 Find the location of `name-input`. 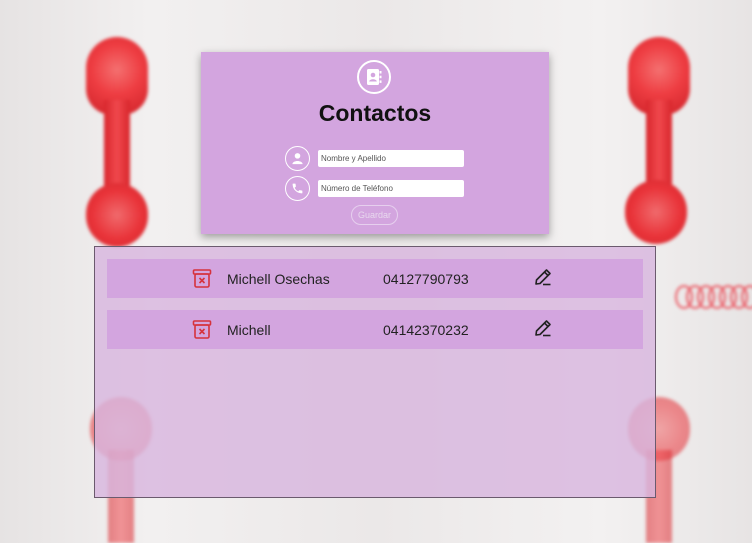

name-input is located at coordinates (391, 158).